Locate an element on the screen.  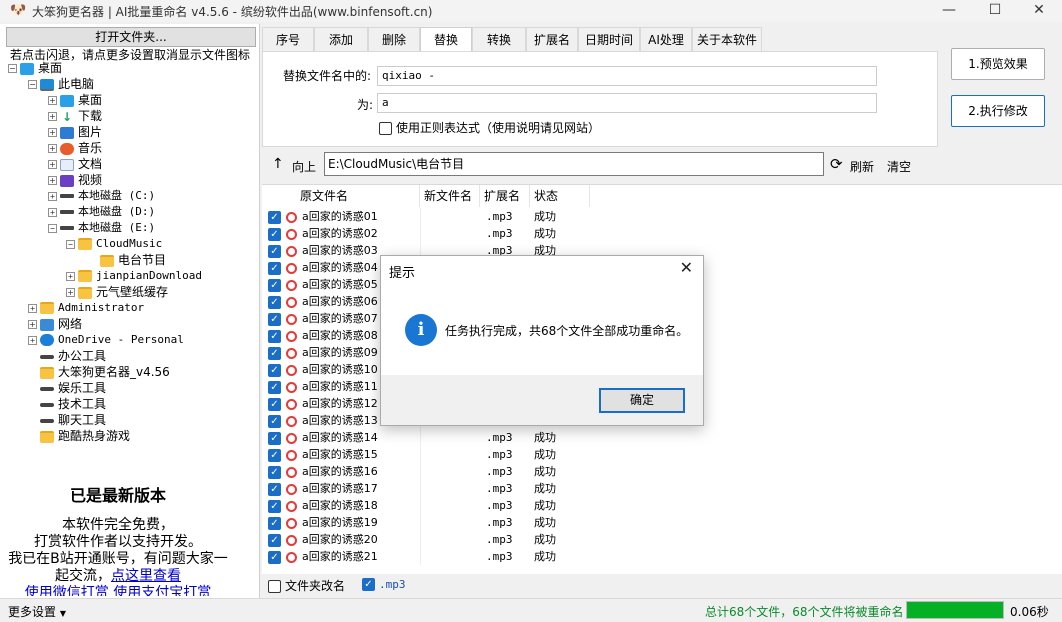
regex-option: 使用正则表达式（使用说明请见网站） is located at coordinates (489, 127).